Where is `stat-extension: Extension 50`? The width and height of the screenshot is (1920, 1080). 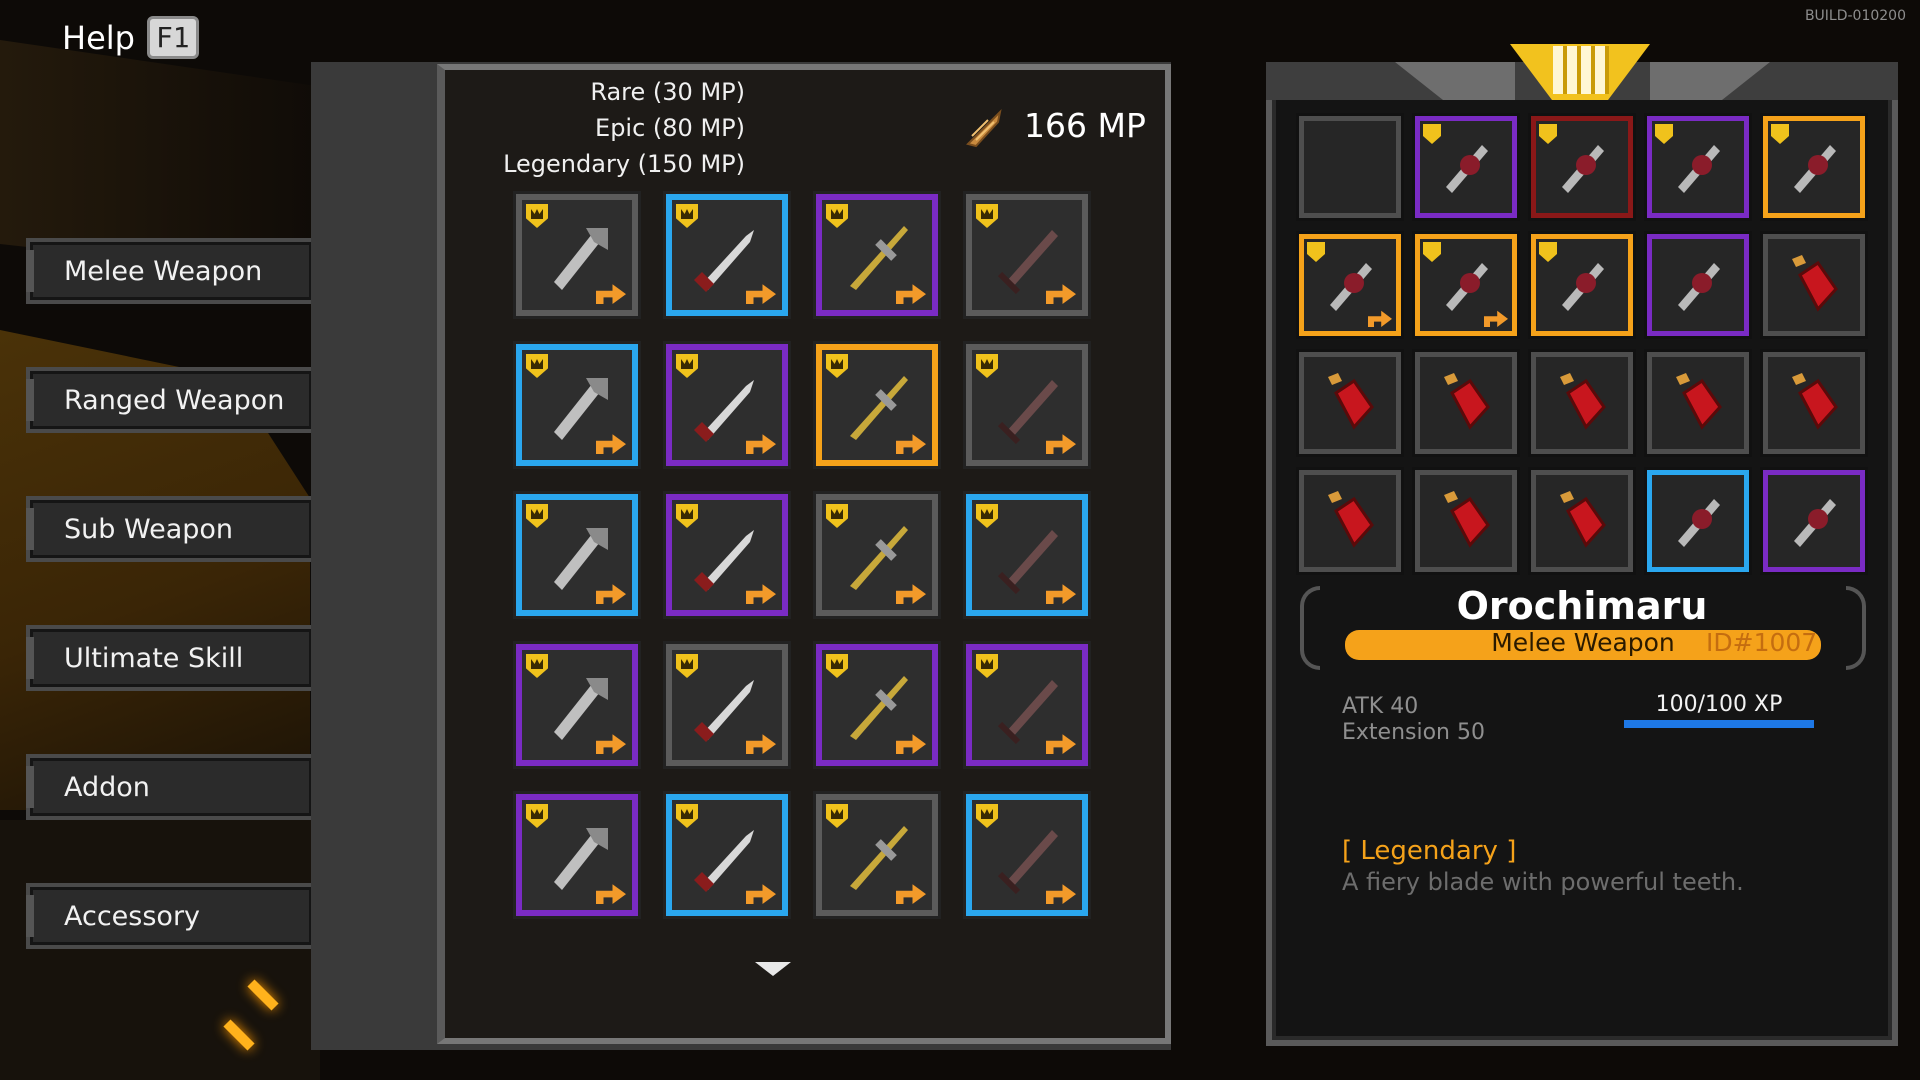
stat-extension: Extension 50 is located at coordinates (1413, 732).